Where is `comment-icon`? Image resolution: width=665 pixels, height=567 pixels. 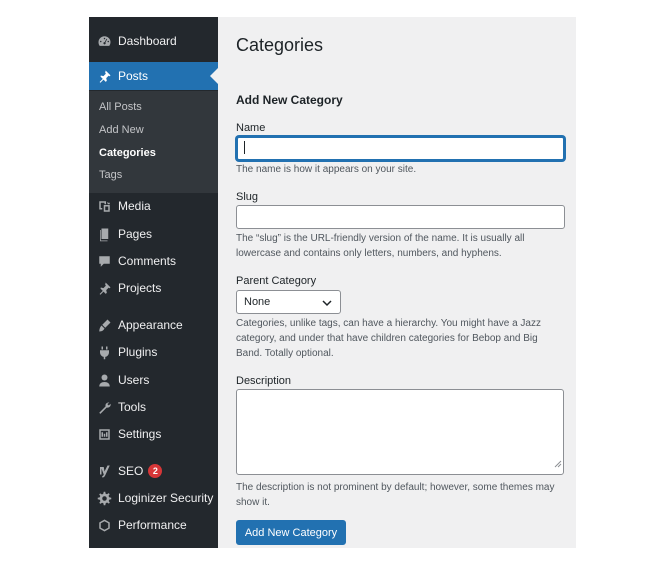 comment-icon is located at coordinates (104, 261).